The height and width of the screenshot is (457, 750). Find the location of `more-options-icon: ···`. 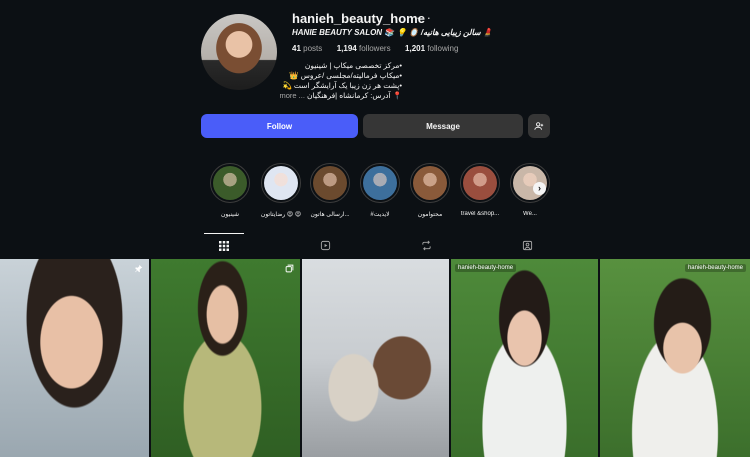

more-options-icon: ··· is located at coordinates (424, 17).